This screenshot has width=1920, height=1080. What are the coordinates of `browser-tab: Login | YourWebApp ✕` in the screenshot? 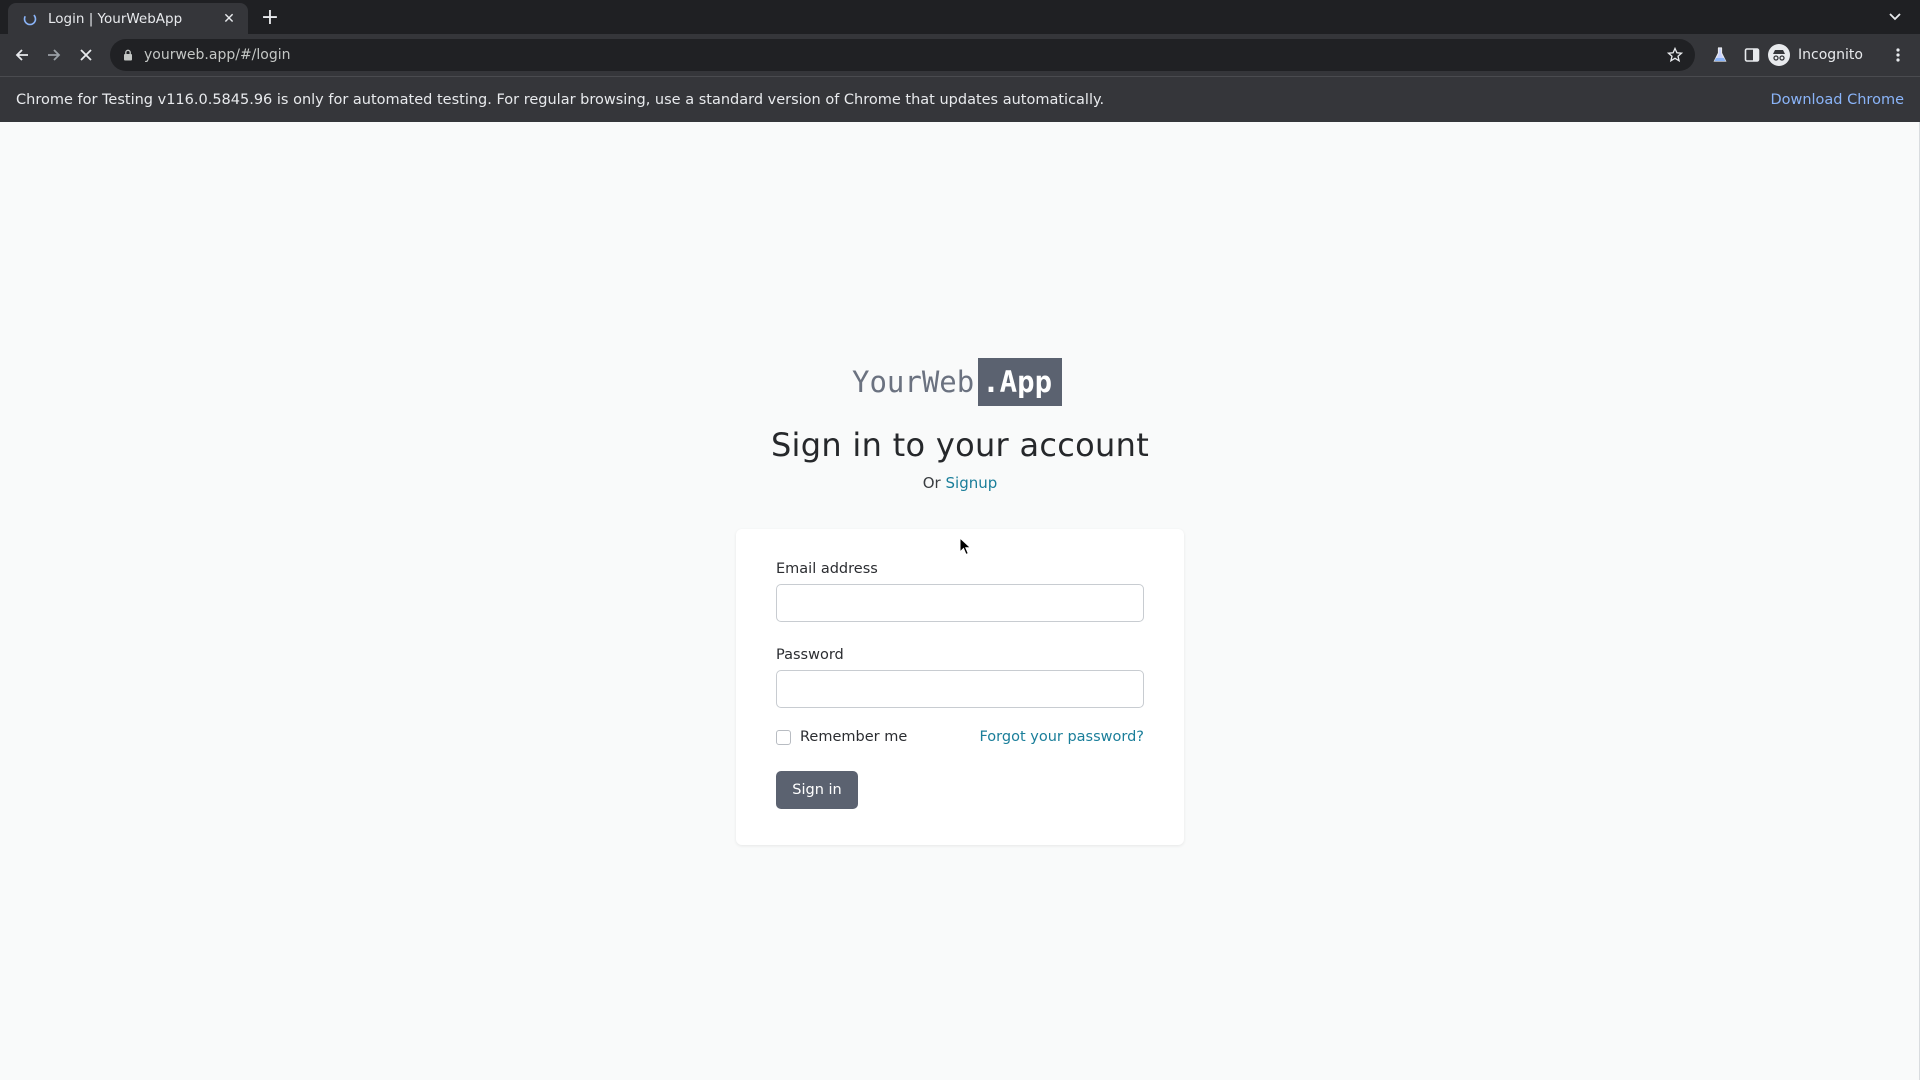 It's located at (128, 18).